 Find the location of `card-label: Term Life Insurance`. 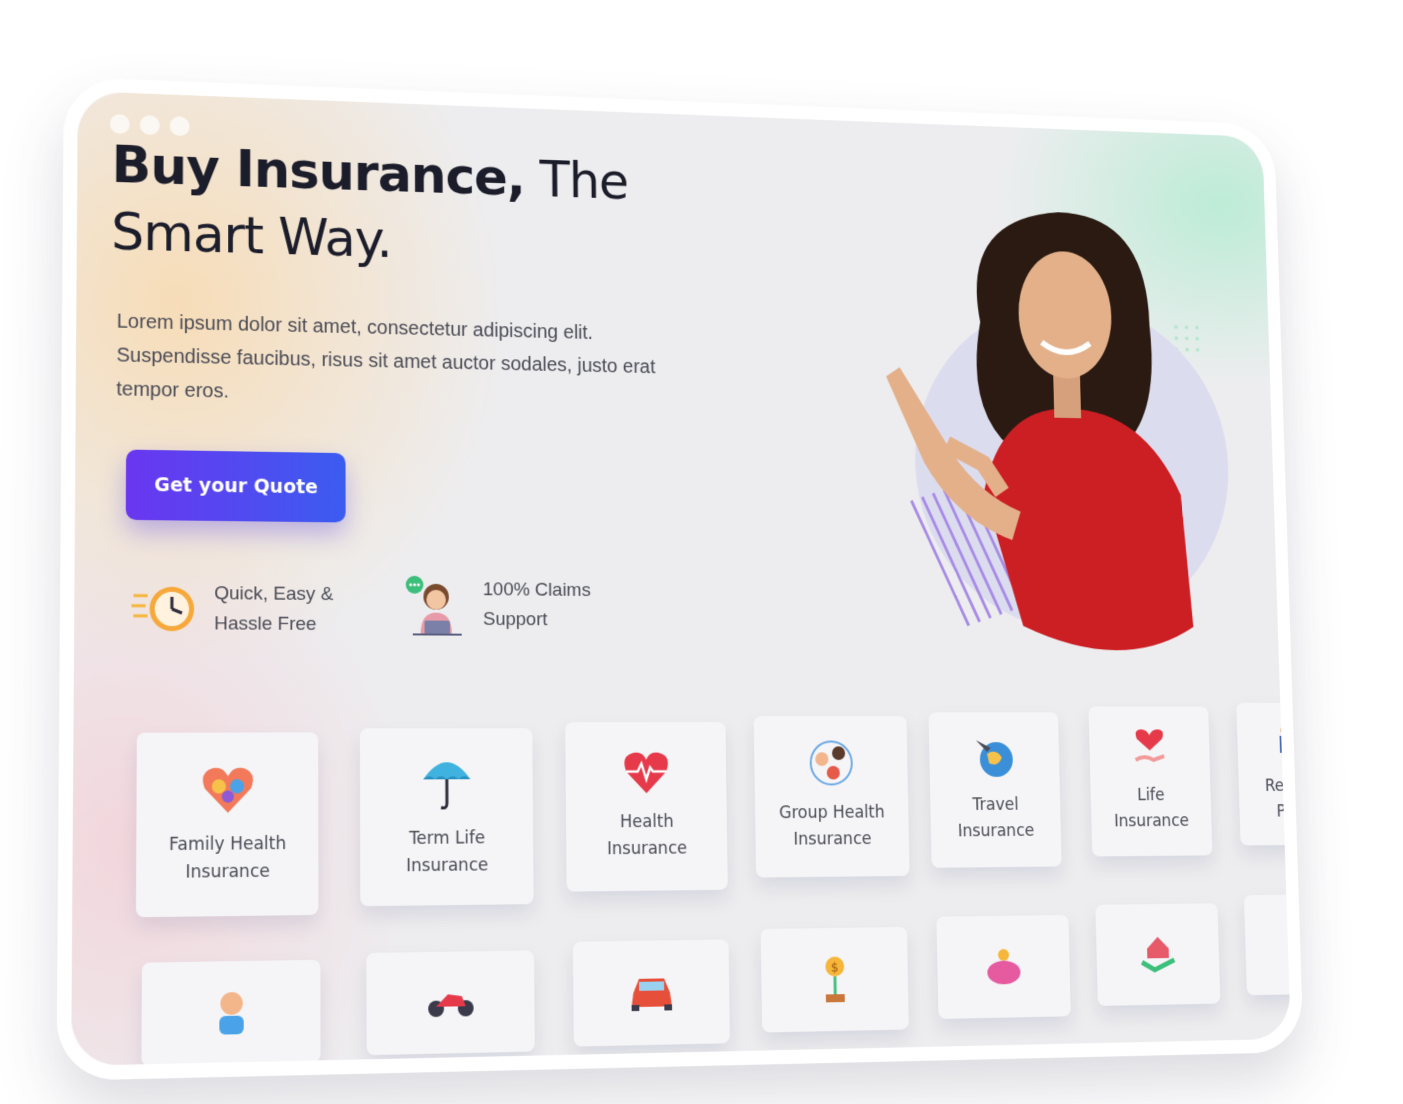

card-label: Term Life Insurance is located at coordinates (447, 852).